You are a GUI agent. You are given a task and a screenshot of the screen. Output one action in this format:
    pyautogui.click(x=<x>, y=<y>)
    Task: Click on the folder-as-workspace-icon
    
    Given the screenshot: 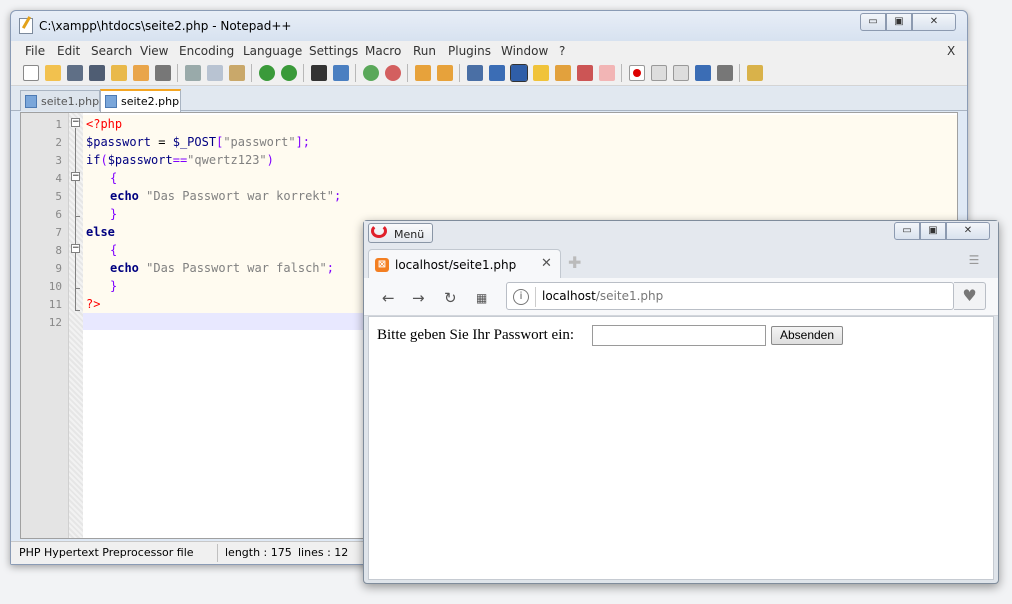 What is the action you would take?
    pyautogui.click(x=607, y=73)
    